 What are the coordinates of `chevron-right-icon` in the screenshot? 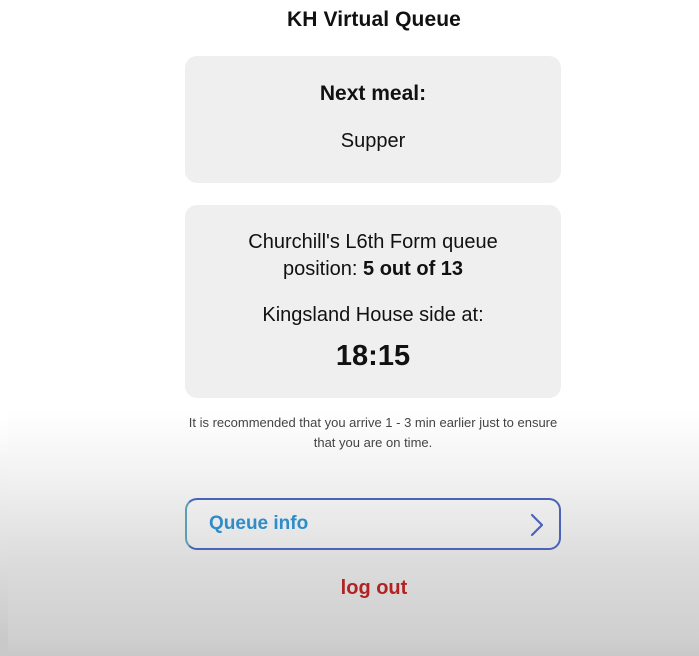 It's located at (537, 525).